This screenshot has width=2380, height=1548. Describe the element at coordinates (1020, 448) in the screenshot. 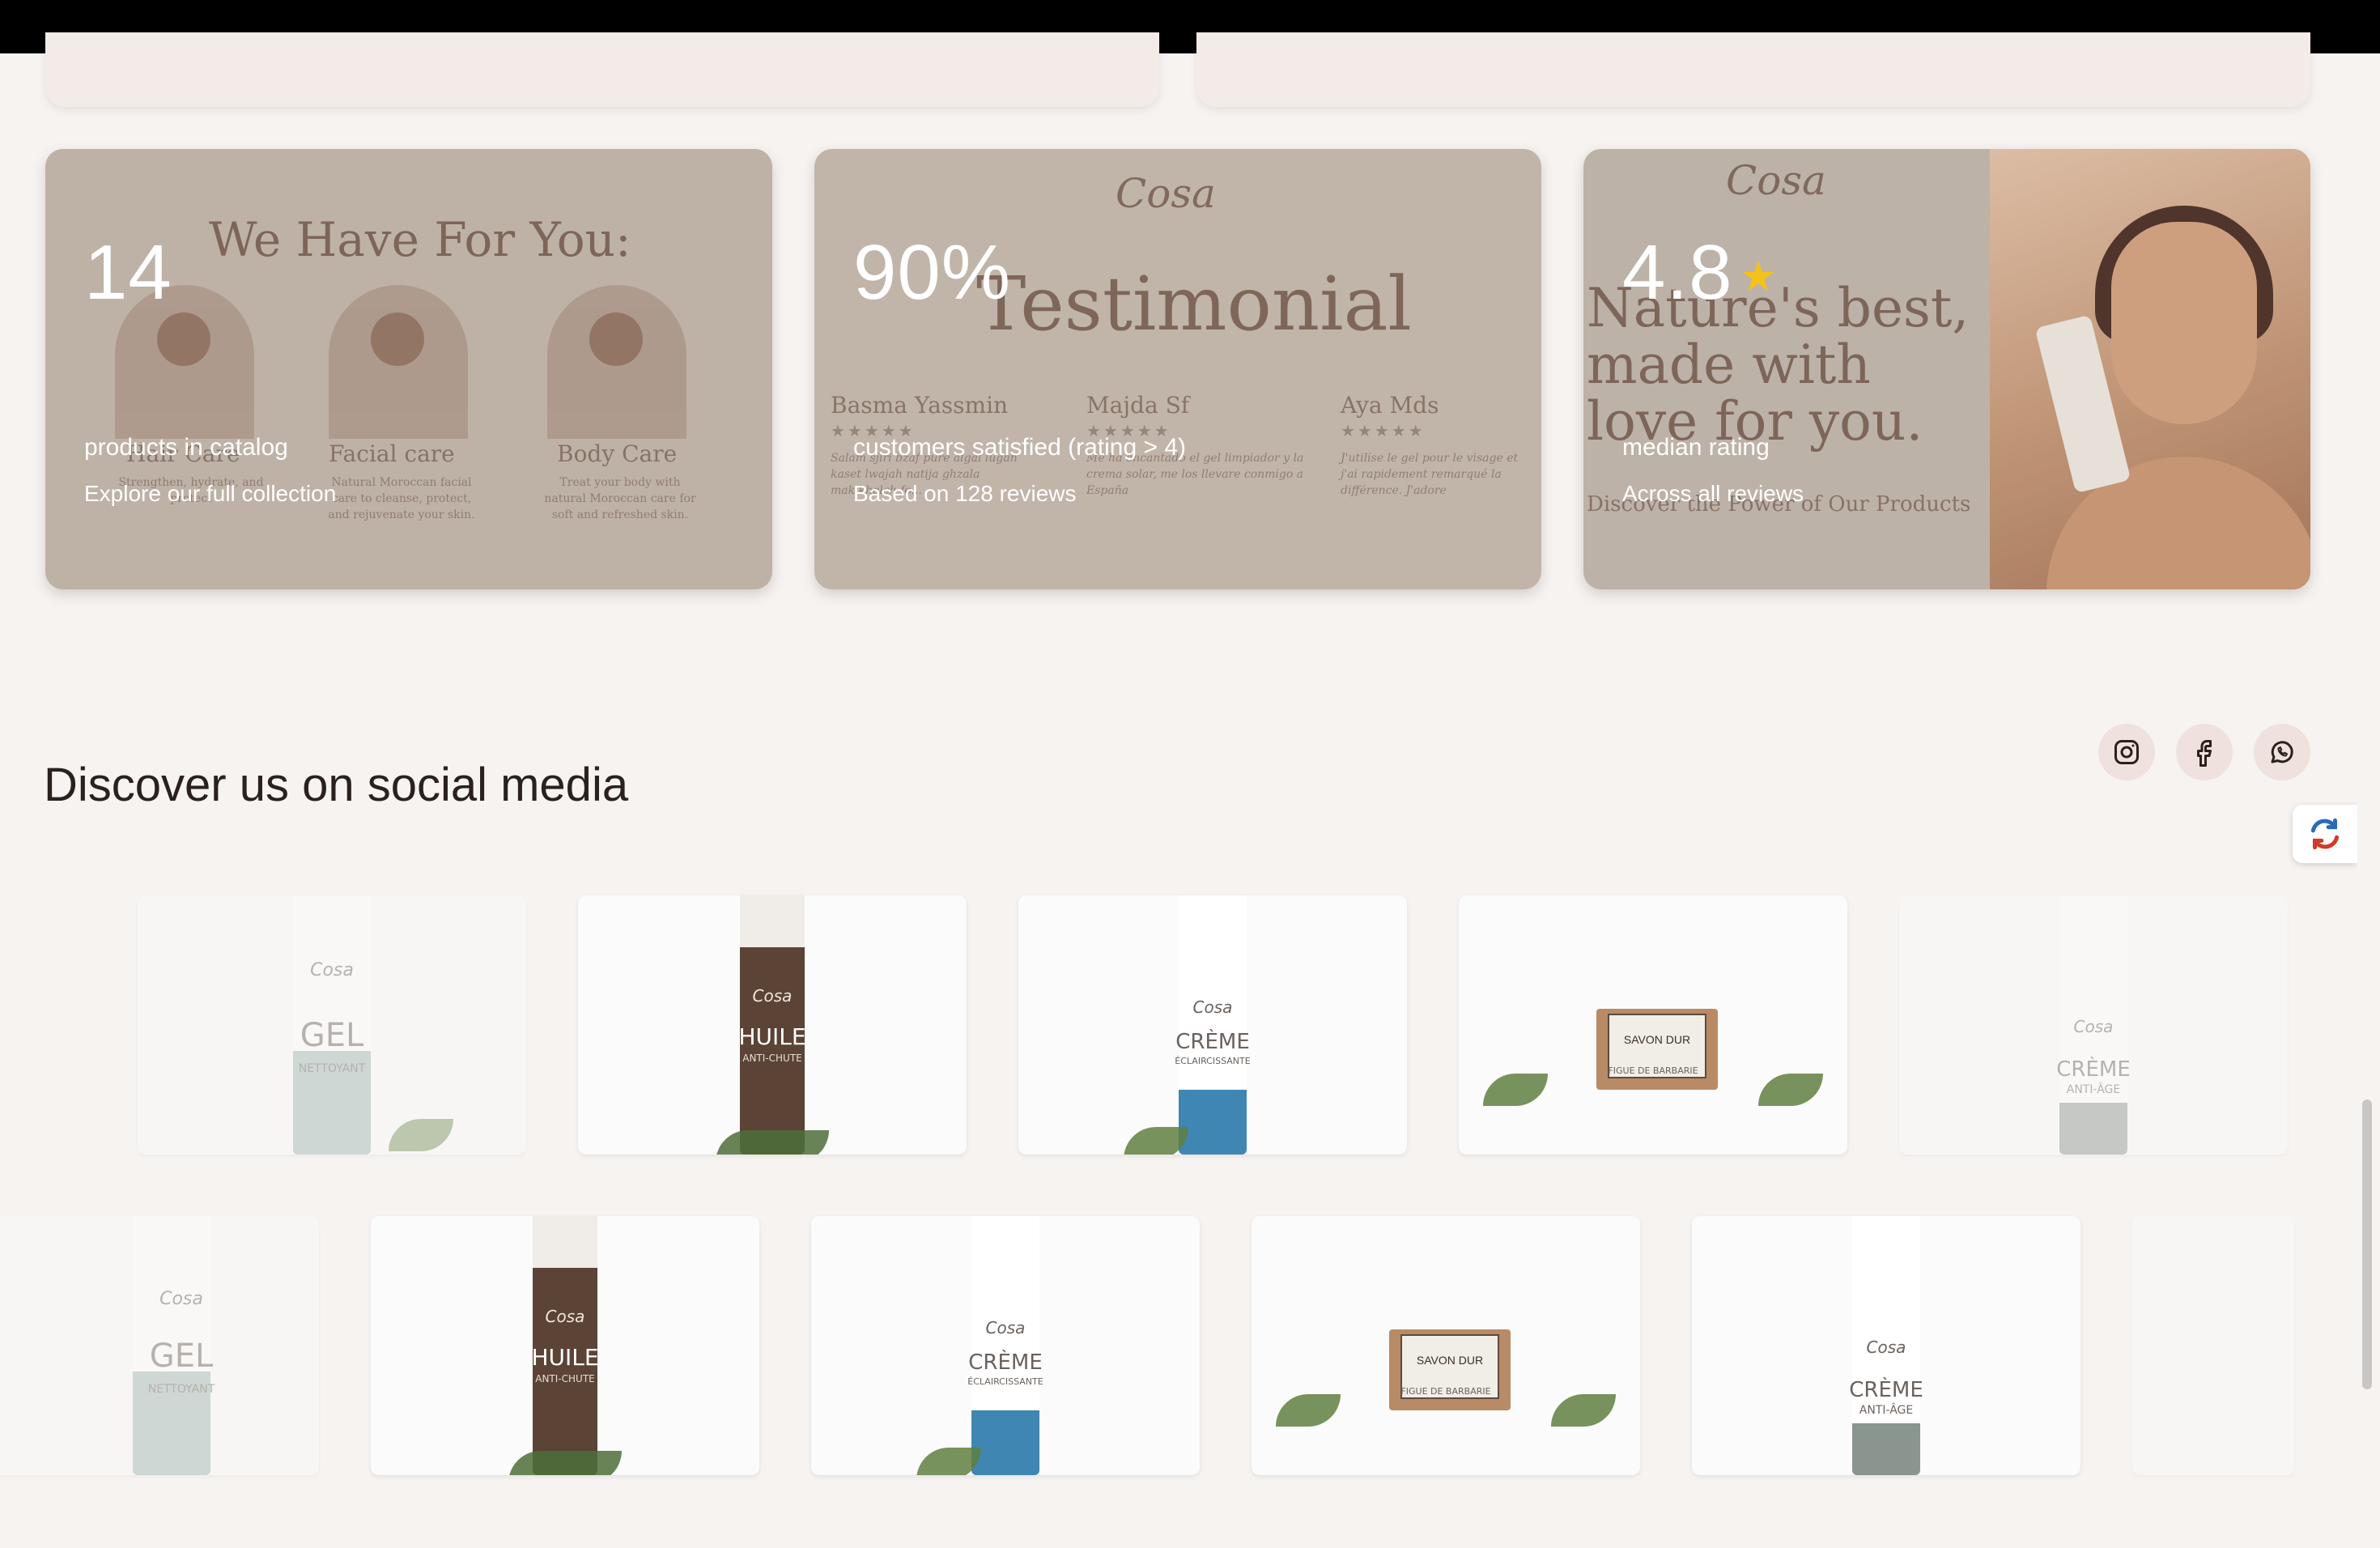

I see `stat-label: customers satisfied (rating > 4)` at that location.